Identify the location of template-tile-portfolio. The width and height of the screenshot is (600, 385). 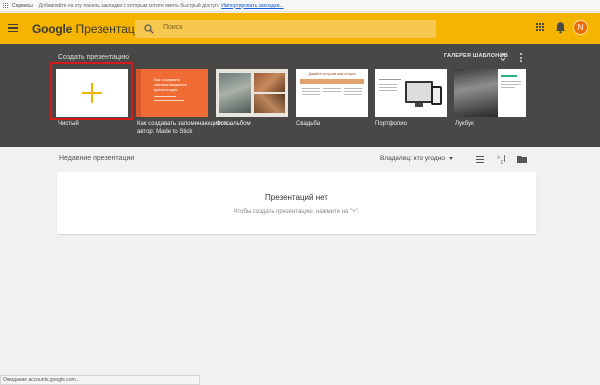
(411, 93).